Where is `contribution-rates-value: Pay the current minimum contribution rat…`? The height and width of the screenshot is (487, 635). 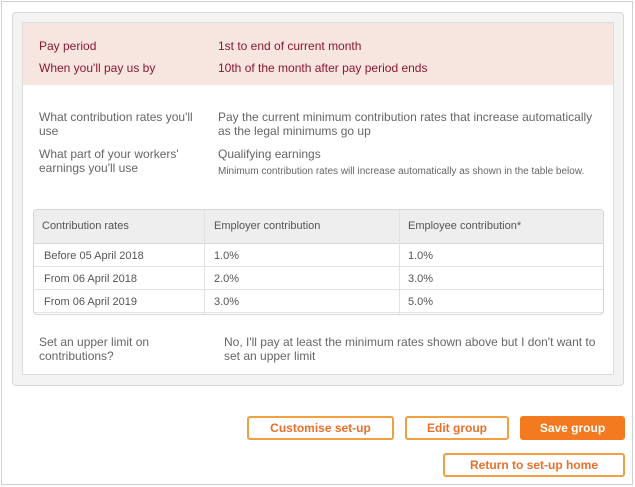 contribution-rates-value: Pay the current minimum contribution rat… is located at coordinates (405, 124).